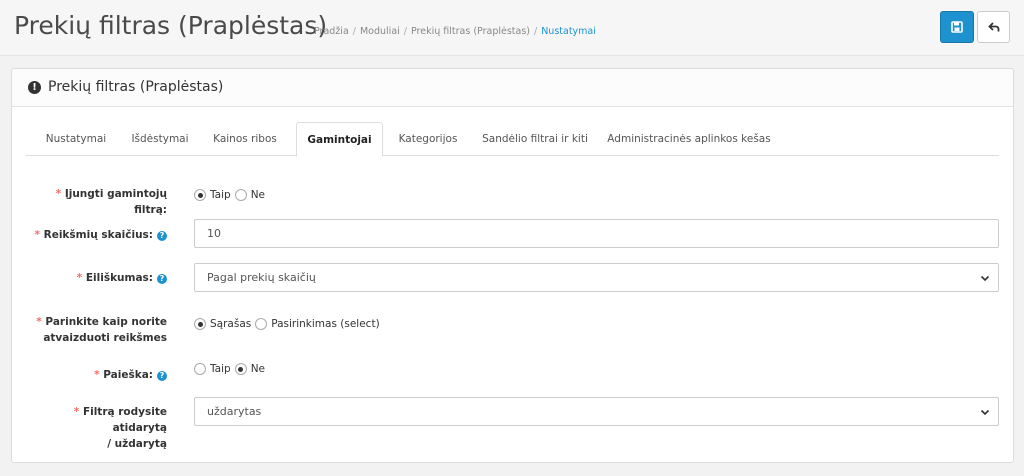  What do you see at coordinates (119, 278) in the screenshot?
I see `order-label-text: Eiliškumas:` at bounding box center [119, 278].